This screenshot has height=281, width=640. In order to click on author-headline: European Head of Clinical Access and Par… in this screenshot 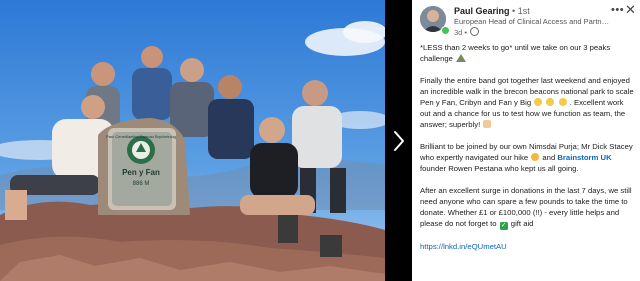, I will do `click(533, 21)`.